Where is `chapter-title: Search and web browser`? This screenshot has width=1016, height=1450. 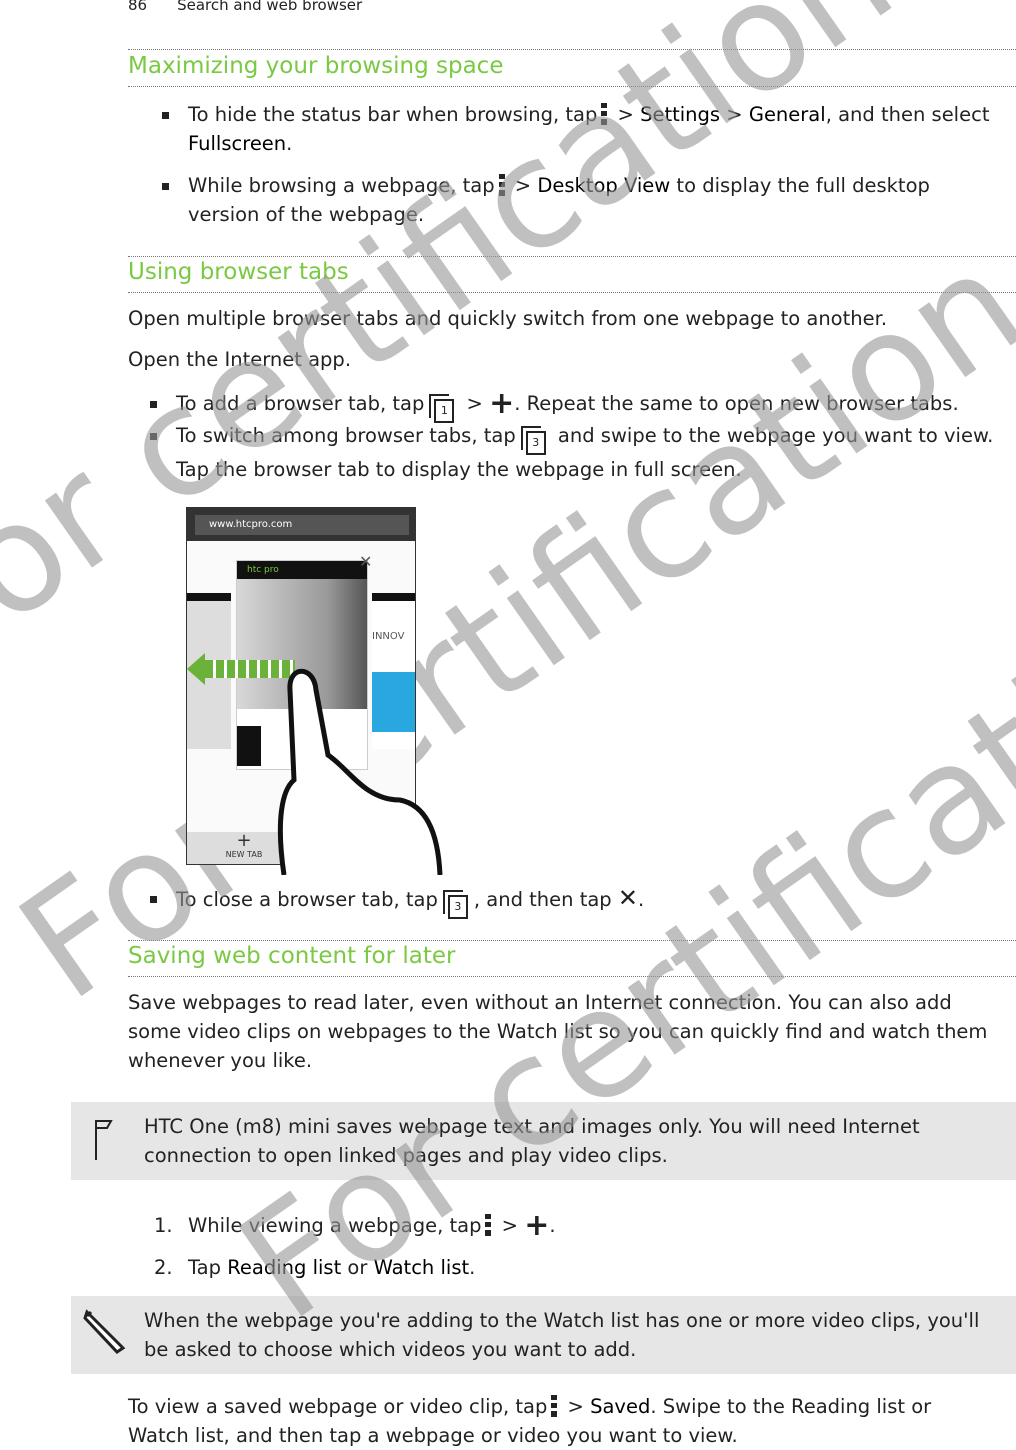
chapter-title: Search and web browser is located at coordinates (270, 7).